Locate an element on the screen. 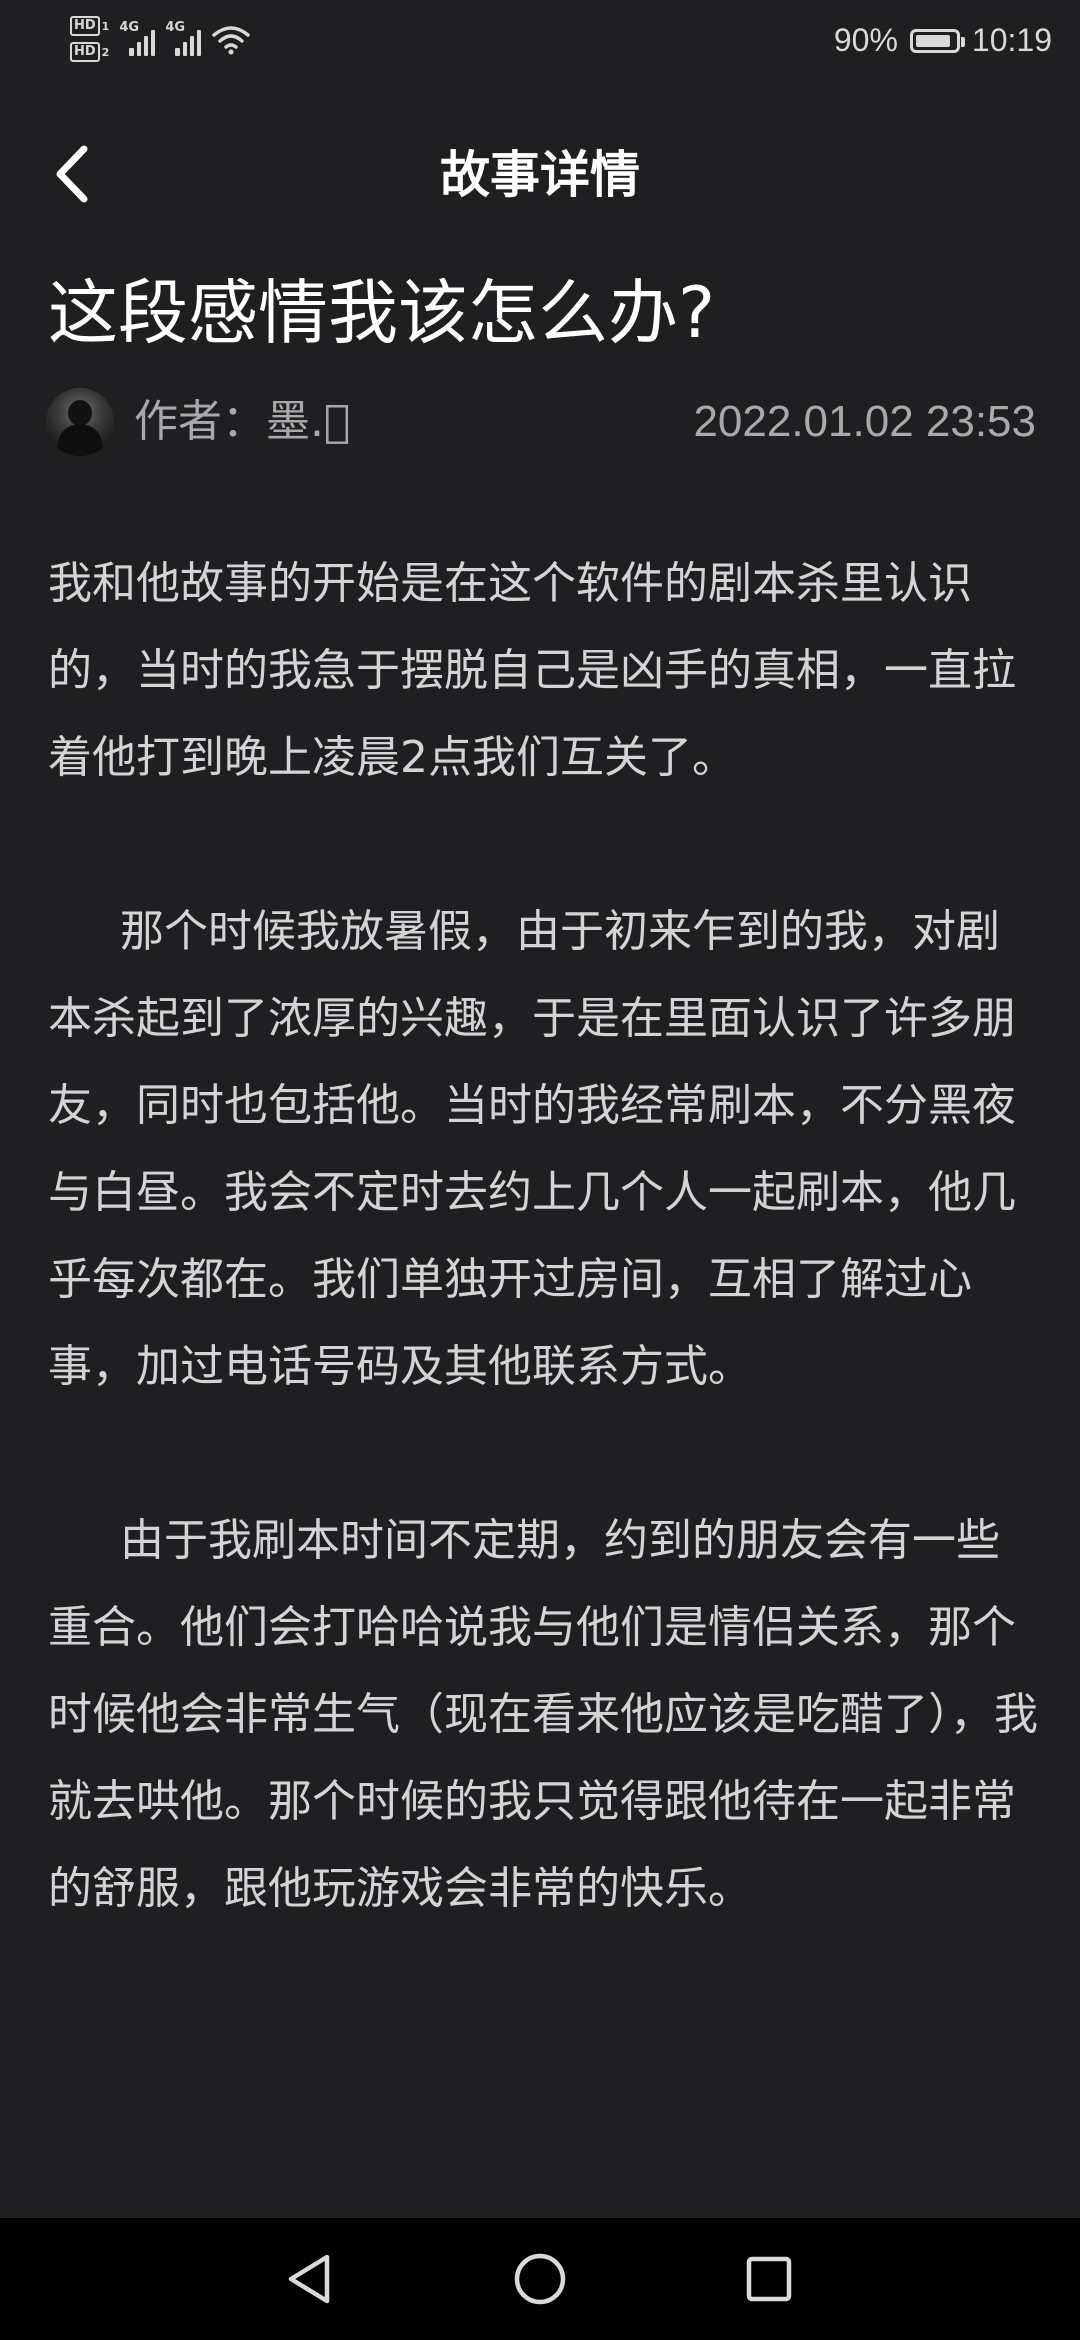 The height and width of the screenshot is (2340, 1080). system-nav-bar is located at coordinates (540, 2279).